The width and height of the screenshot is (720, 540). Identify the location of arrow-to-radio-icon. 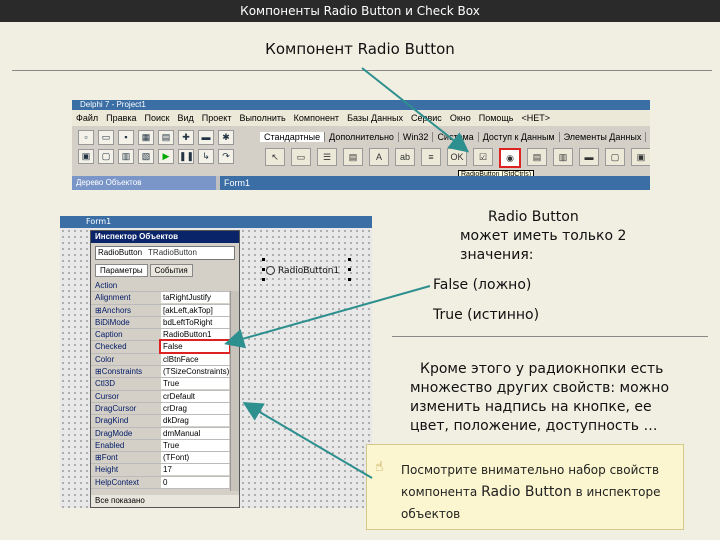
(415, 110).